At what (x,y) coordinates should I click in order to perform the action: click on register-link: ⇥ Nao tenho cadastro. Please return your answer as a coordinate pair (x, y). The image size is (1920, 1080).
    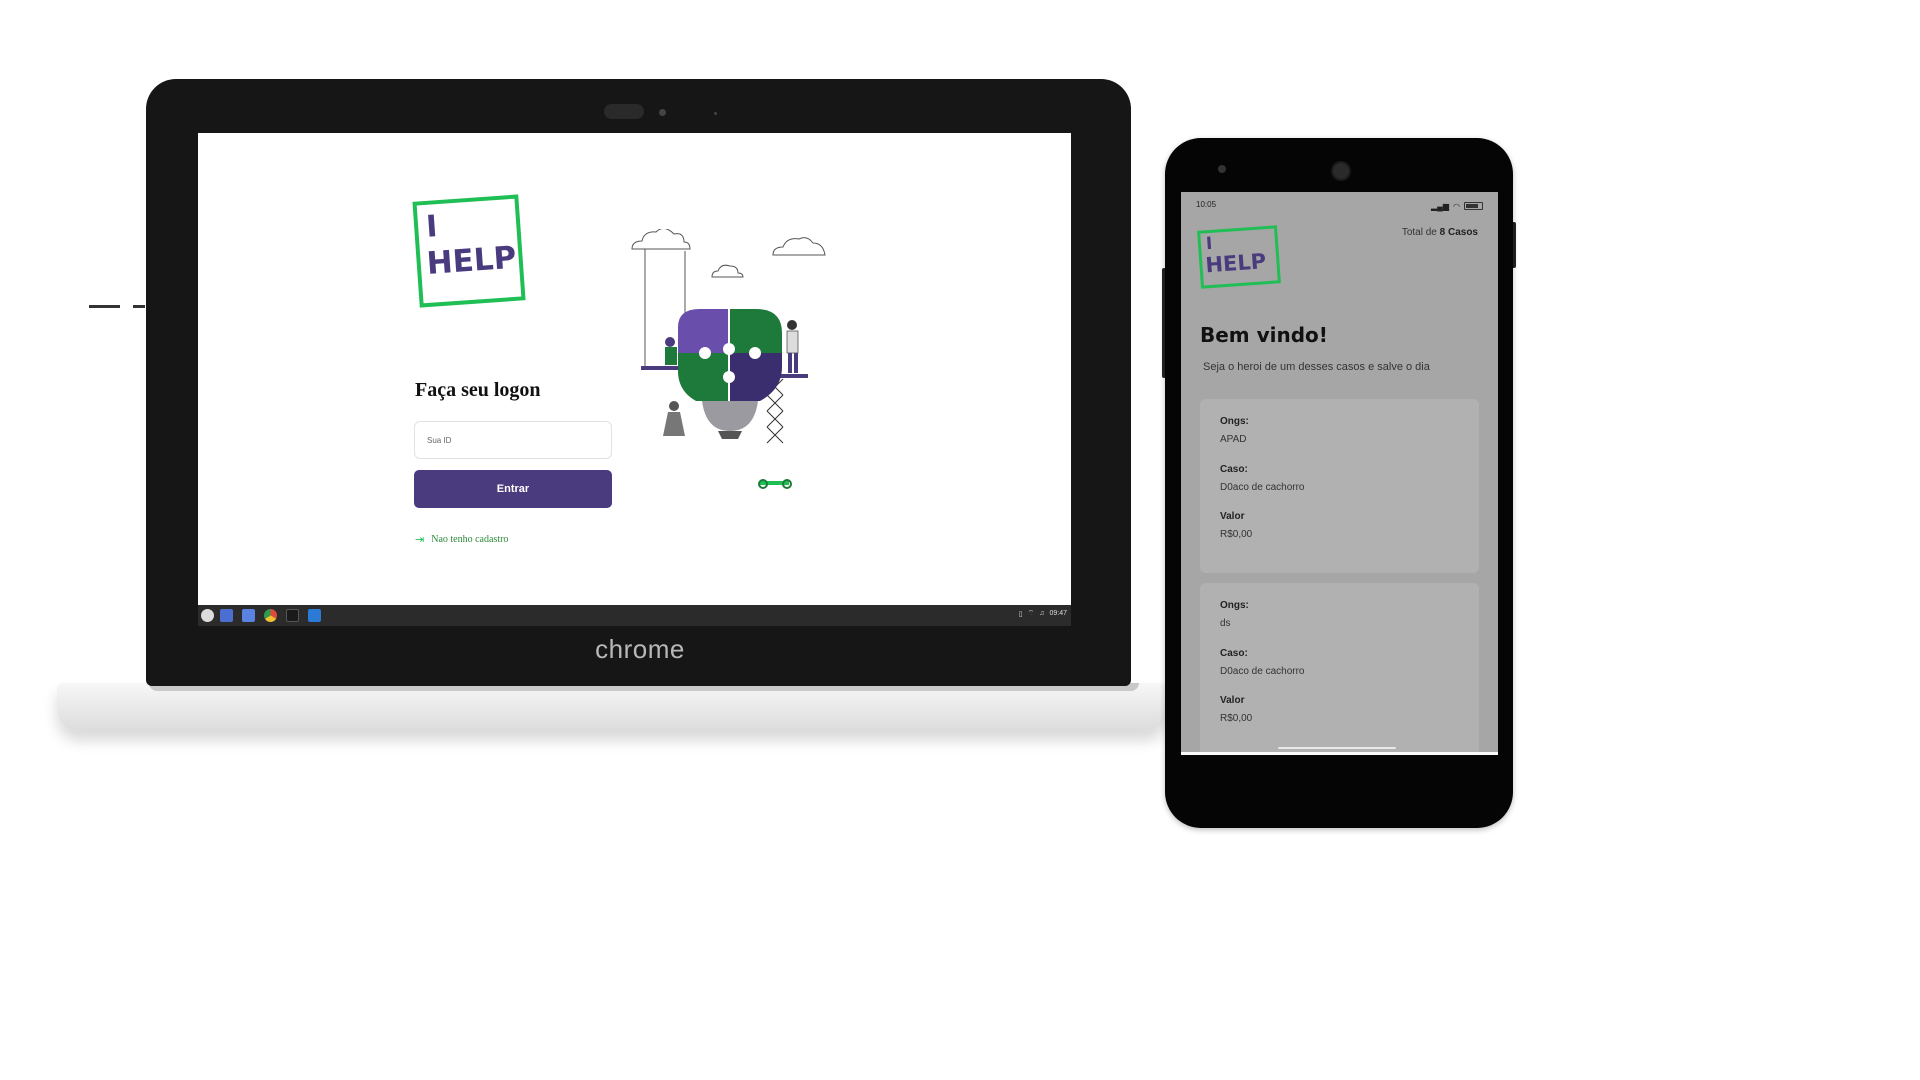
    Looking at the image, I should click on (461, 539).